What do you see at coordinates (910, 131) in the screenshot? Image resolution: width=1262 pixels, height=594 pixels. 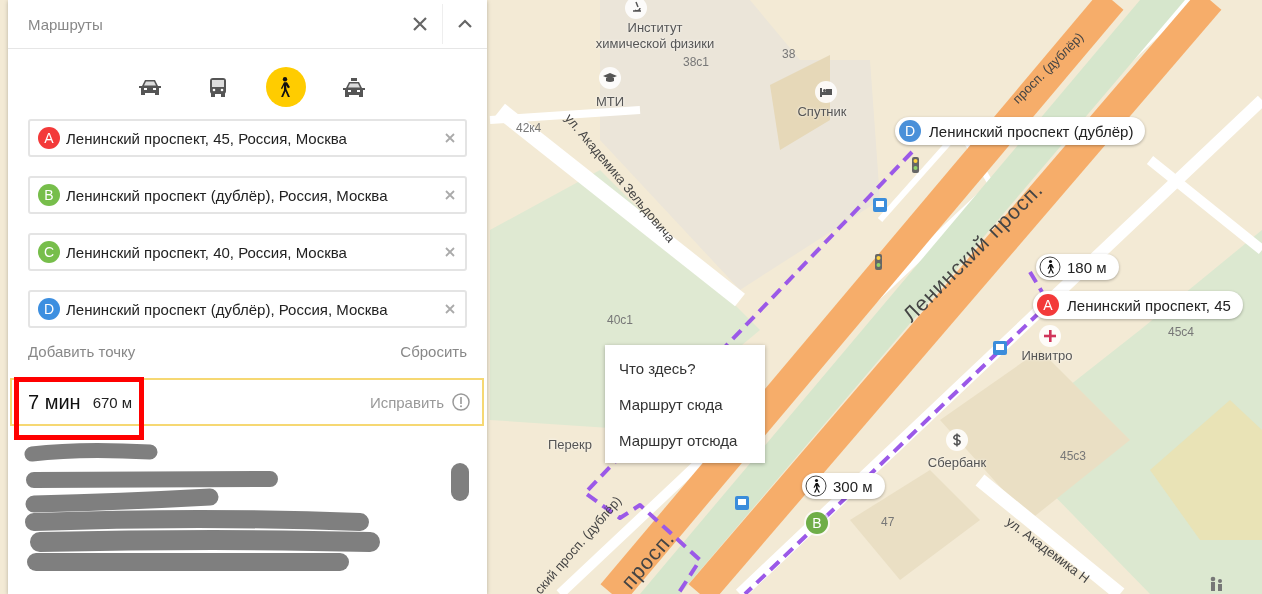 I see `route-point-marker: D` at bounding box center [910, 131].